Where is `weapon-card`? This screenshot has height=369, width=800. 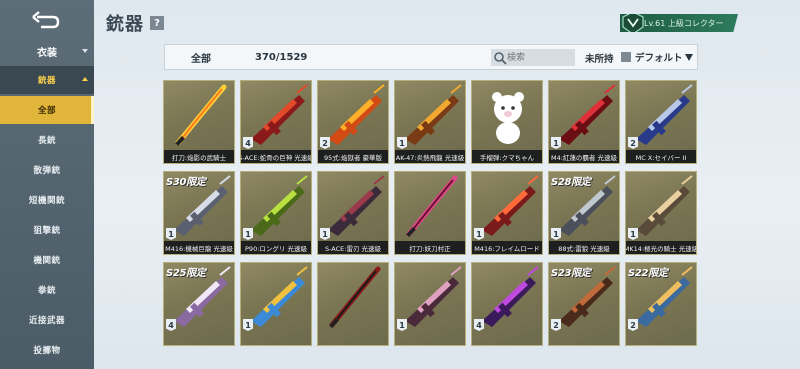 weapon-card is located at coordinates (353, 304).